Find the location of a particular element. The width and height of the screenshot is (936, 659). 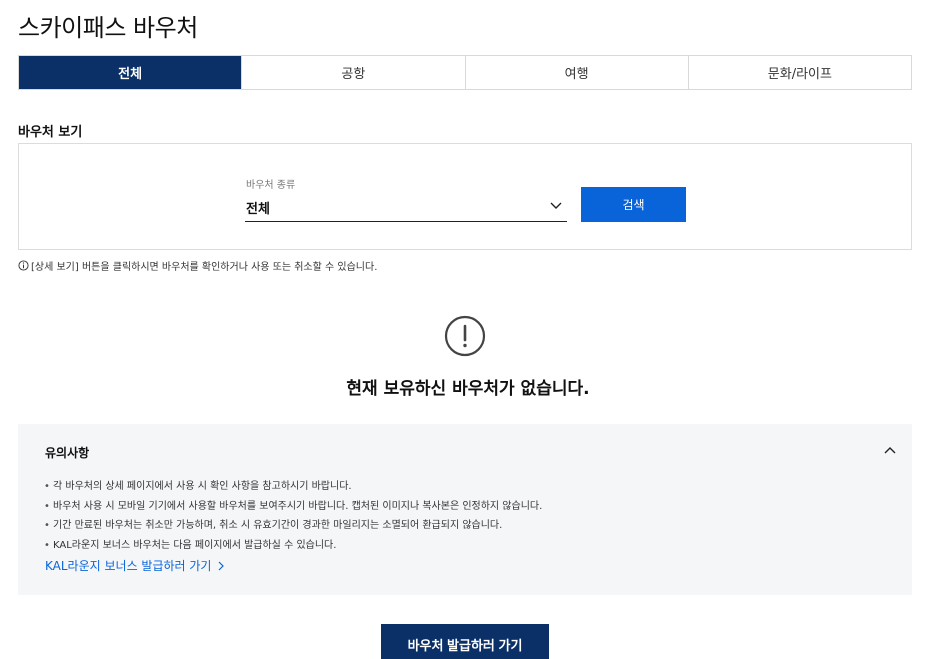

exclamation-circle-icon is located at coordinates (465, 336).